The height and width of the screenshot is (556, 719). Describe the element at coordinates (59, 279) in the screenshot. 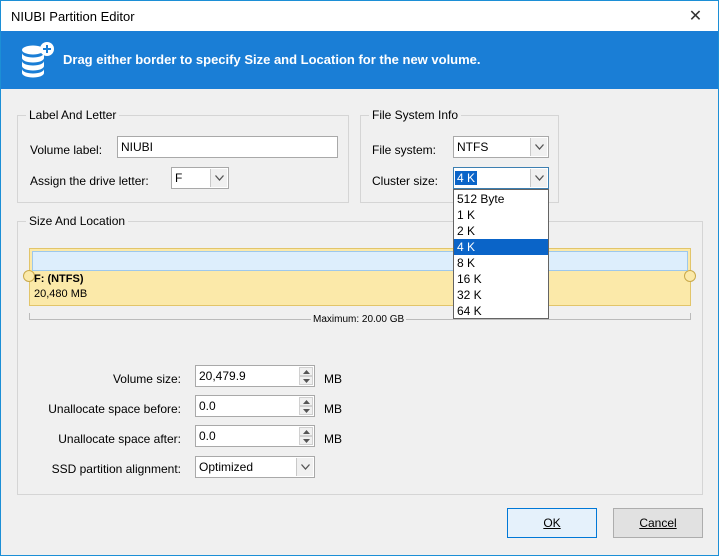

I see `partition-name: F: (NTFS)` at that location.